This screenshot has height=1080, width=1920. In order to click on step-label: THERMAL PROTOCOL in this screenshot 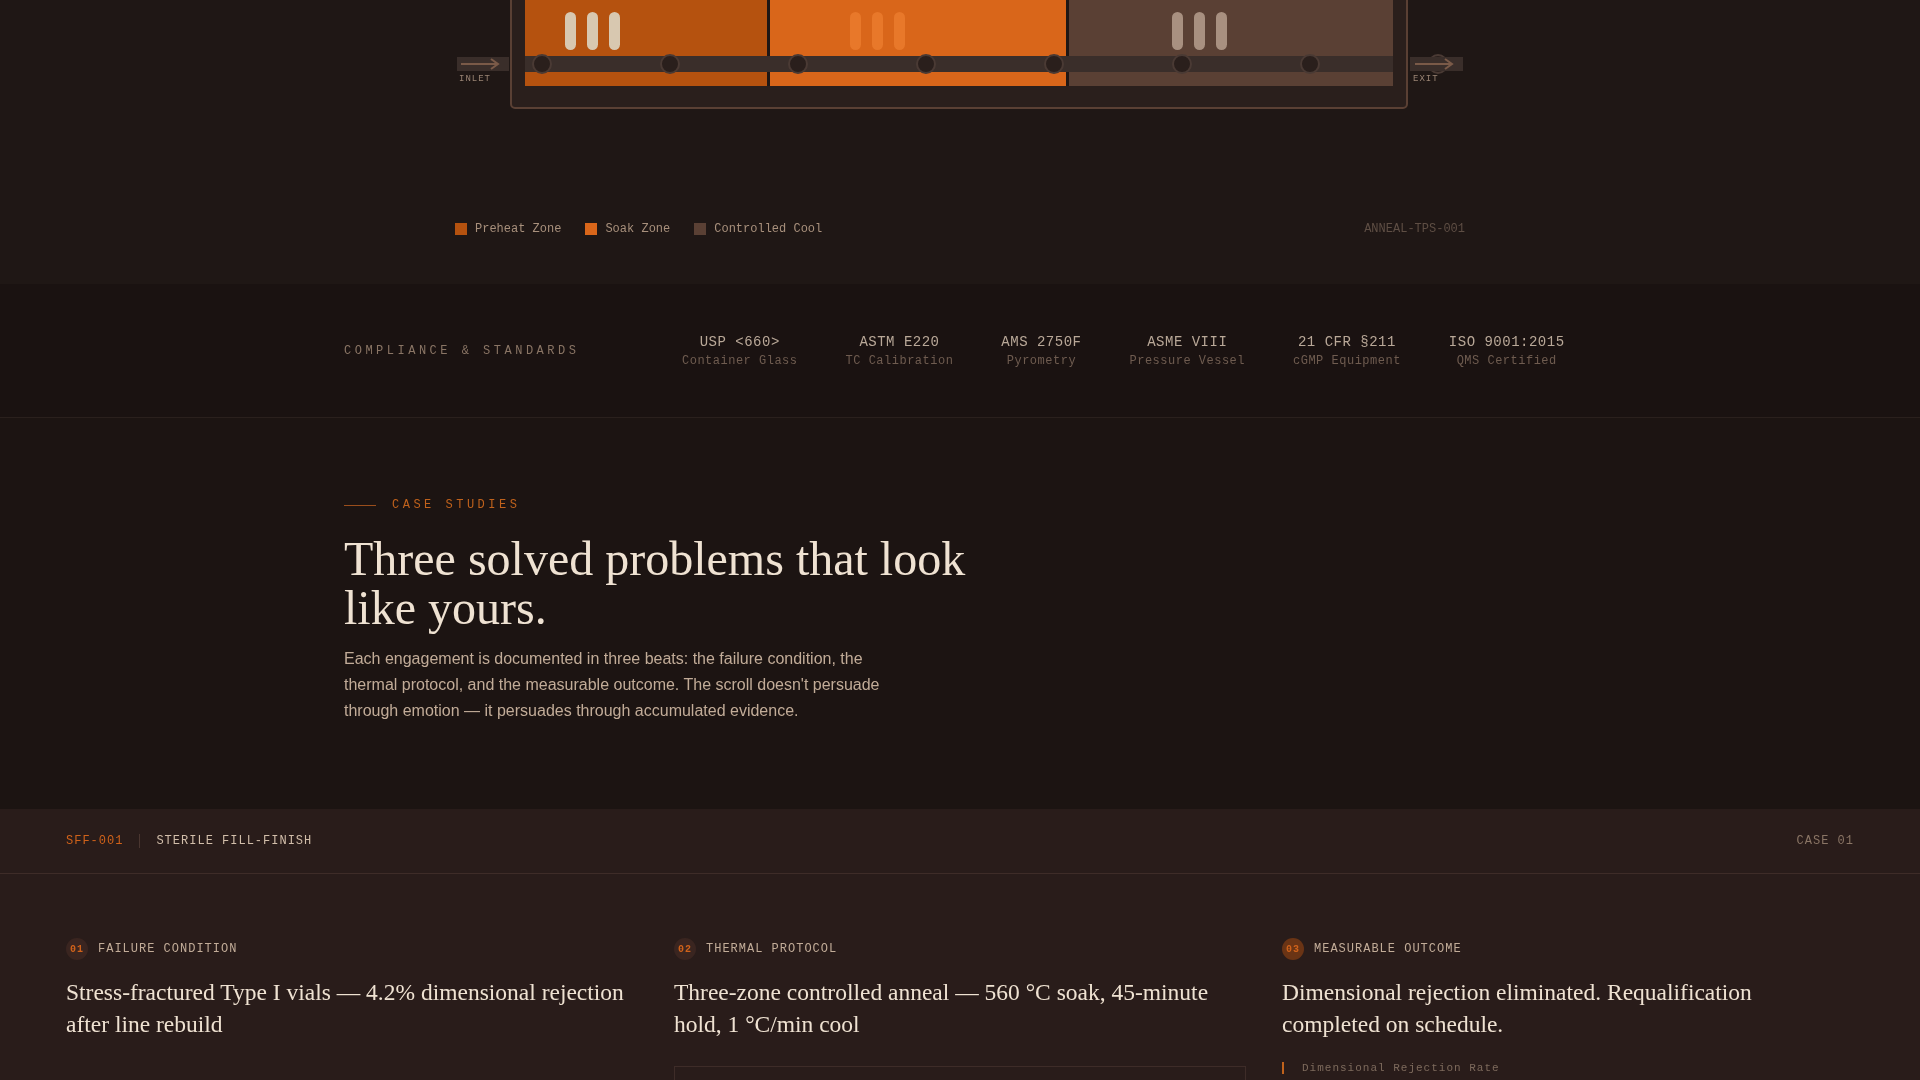, I will do `click(772, 949)`.